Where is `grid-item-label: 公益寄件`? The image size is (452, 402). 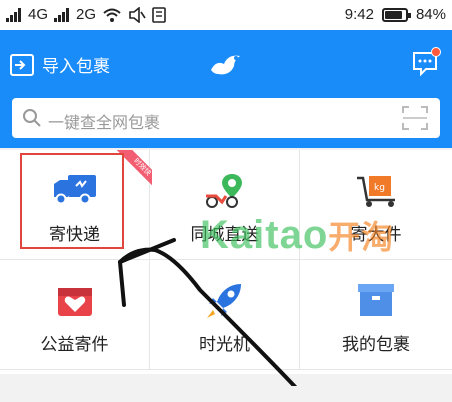 grid-item-label: 公益寄件 is located at coordinates (74, 345).